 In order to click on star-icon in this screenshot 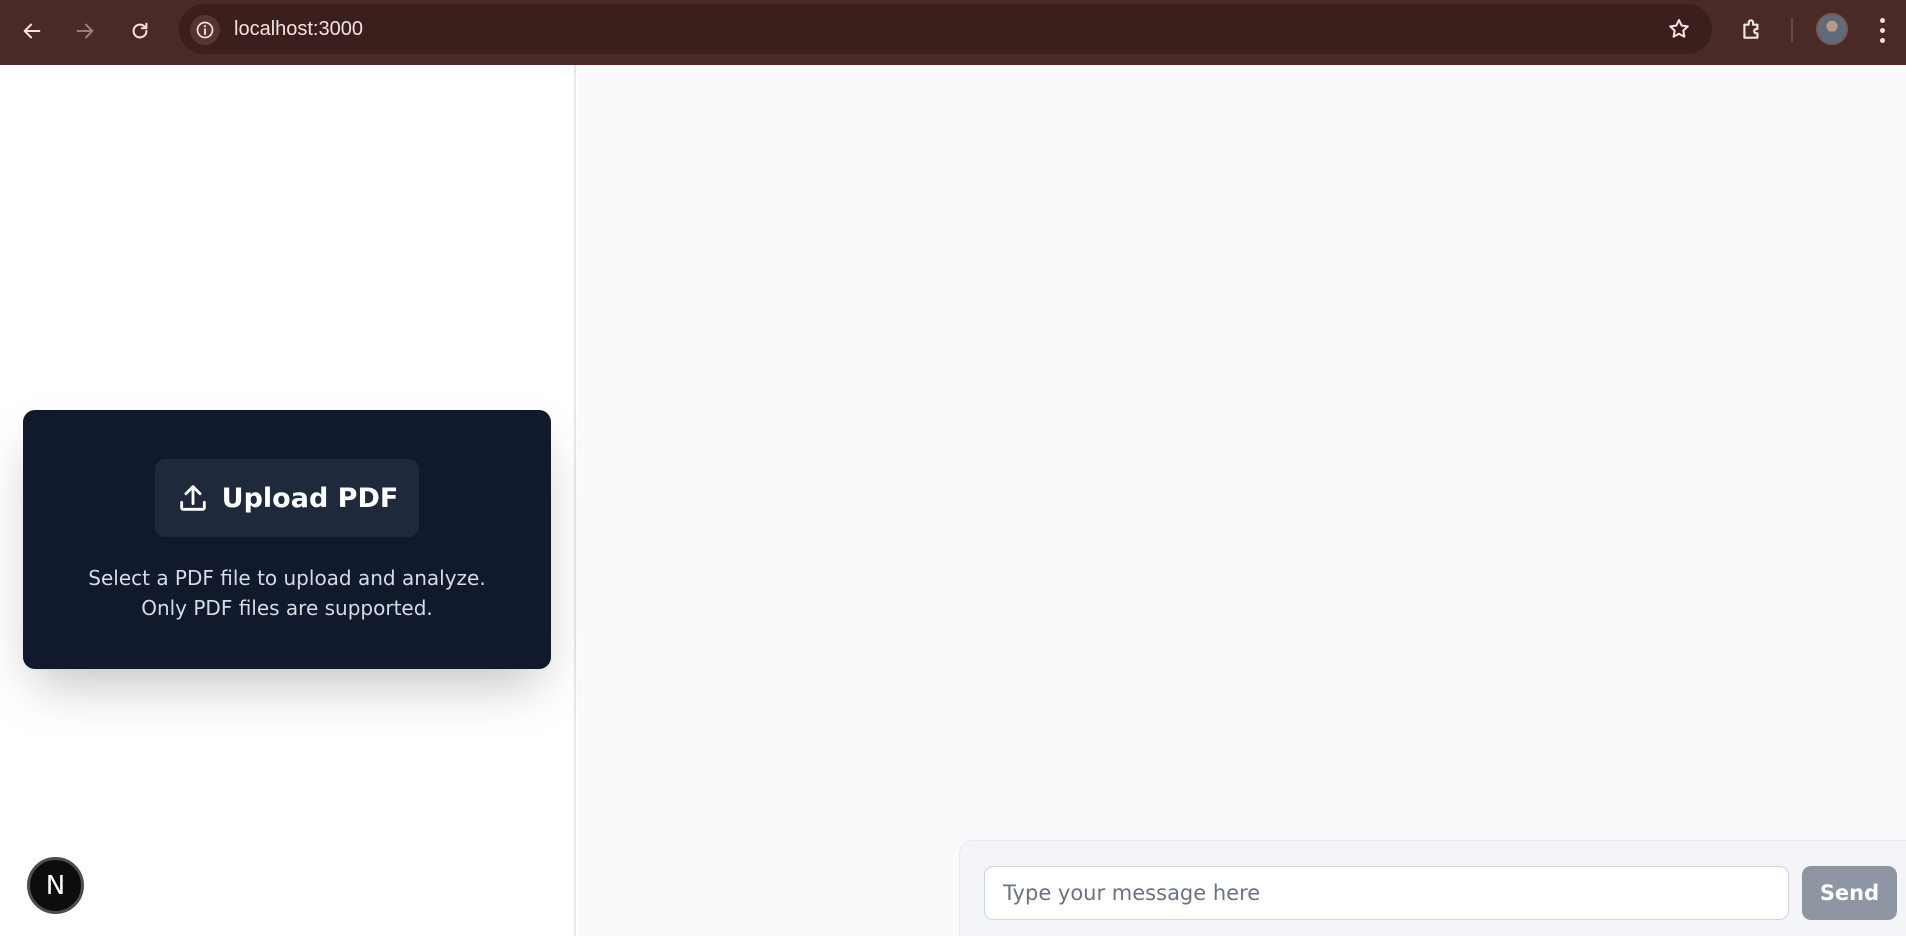, I will do `click(1679, 28)`.